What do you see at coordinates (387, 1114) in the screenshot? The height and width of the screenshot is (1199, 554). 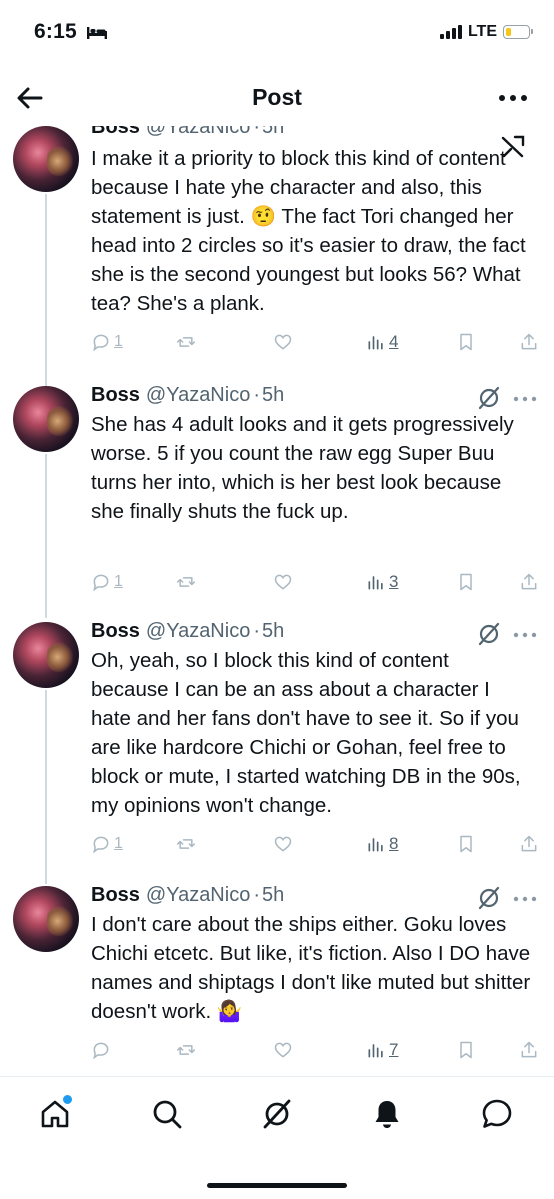 I see `nav-notifications` at bounding box center [387, 1114].